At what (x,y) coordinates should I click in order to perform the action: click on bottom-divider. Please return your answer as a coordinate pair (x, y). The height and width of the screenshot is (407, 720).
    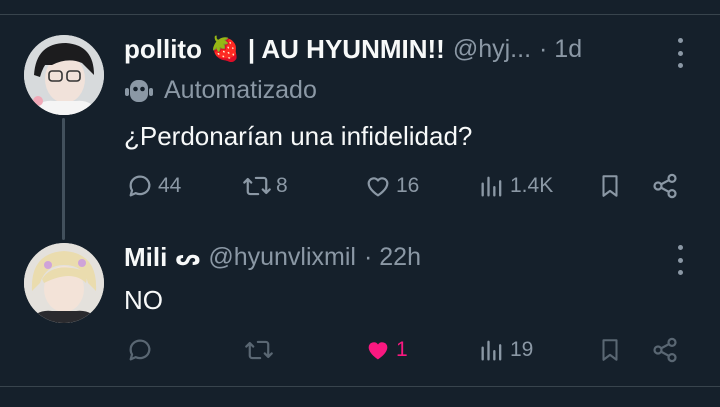
    Looking at the image, I should click on (360, 386).